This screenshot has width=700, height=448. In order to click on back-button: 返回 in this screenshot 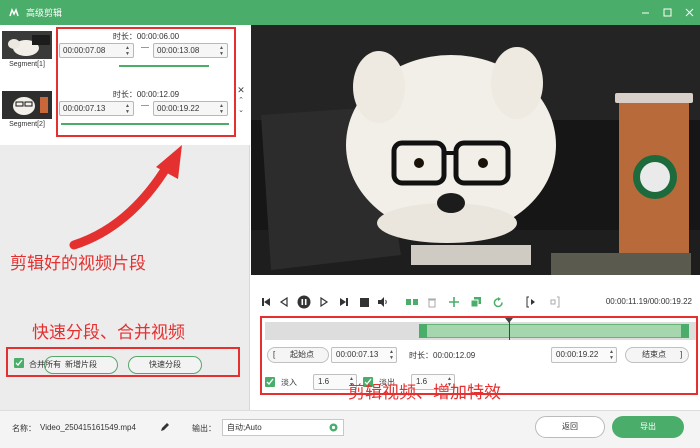, I will do `click(570, 427)`.